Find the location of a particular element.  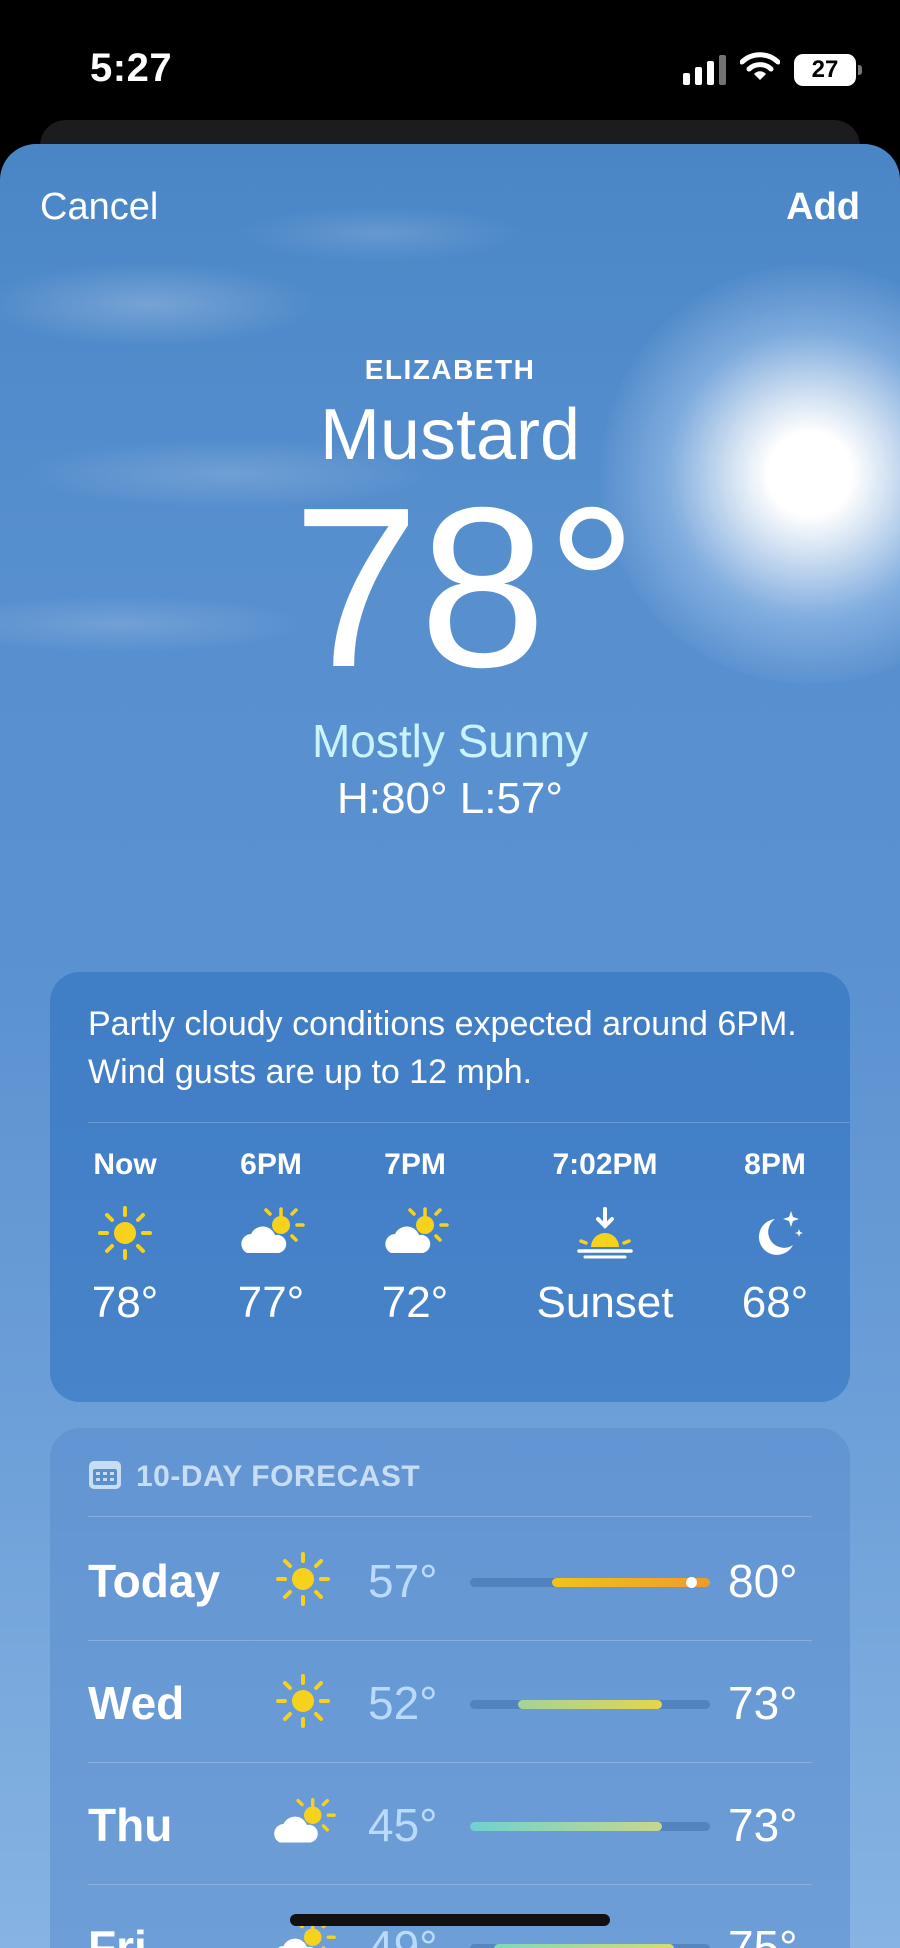

hour-time: 8PM is located at coordinates (775, 1164).